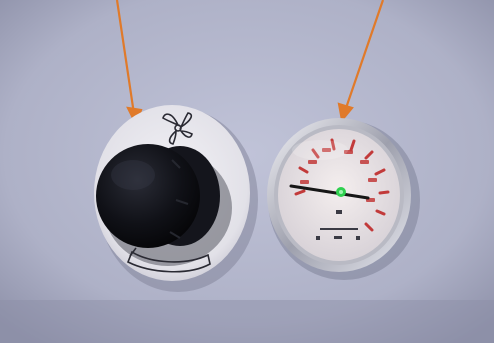 The image size is (494, 343). Describe the element at coordinates (133, 175) in the screenshot. I see `knob-highlight` at that location.